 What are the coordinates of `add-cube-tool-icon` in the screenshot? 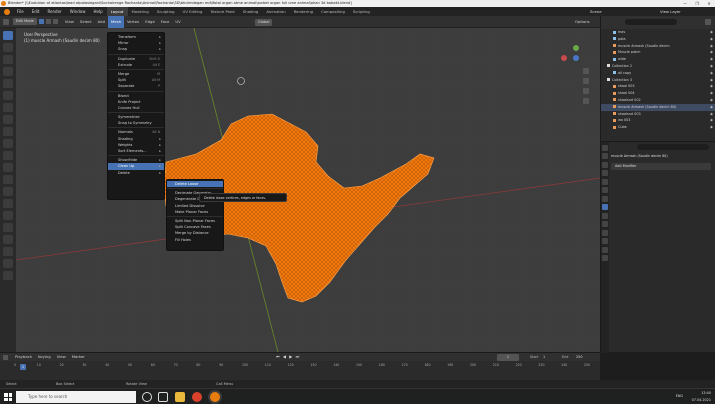 It's located at (8, 131).